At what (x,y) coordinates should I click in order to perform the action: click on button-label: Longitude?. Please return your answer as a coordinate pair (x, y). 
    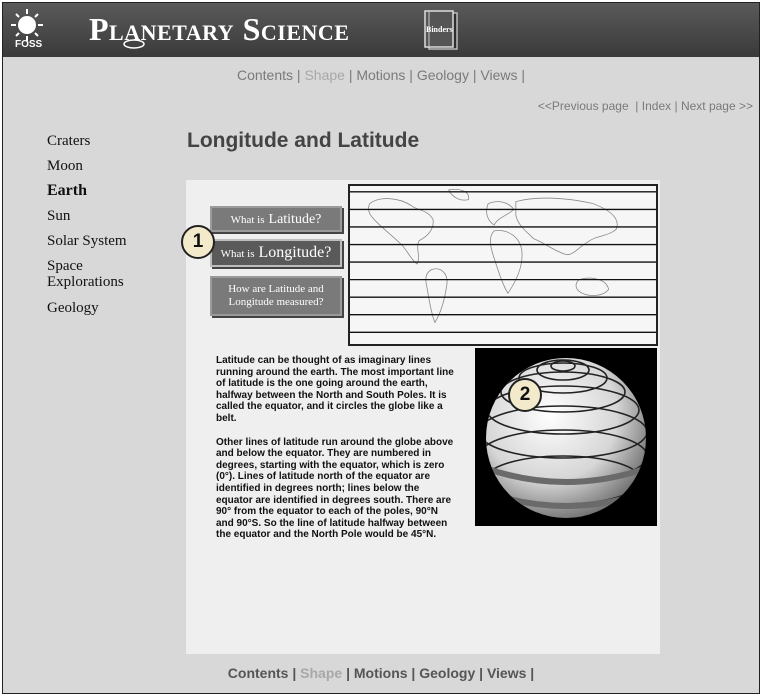
    Looking at the image, I should click on (295, 252).